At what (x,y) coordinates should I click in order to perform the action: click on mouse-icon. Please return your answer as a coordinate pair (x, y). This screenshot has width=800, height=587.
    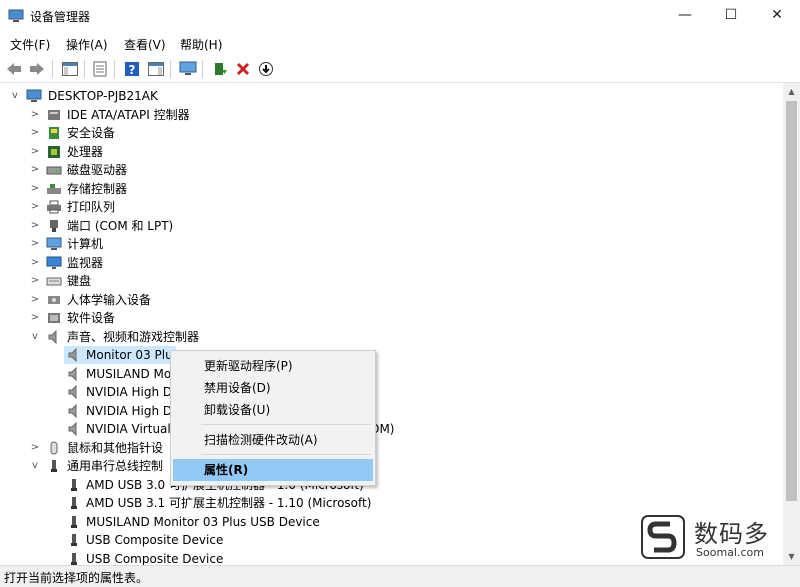
    Looking at the image, I should click on (54, 448).